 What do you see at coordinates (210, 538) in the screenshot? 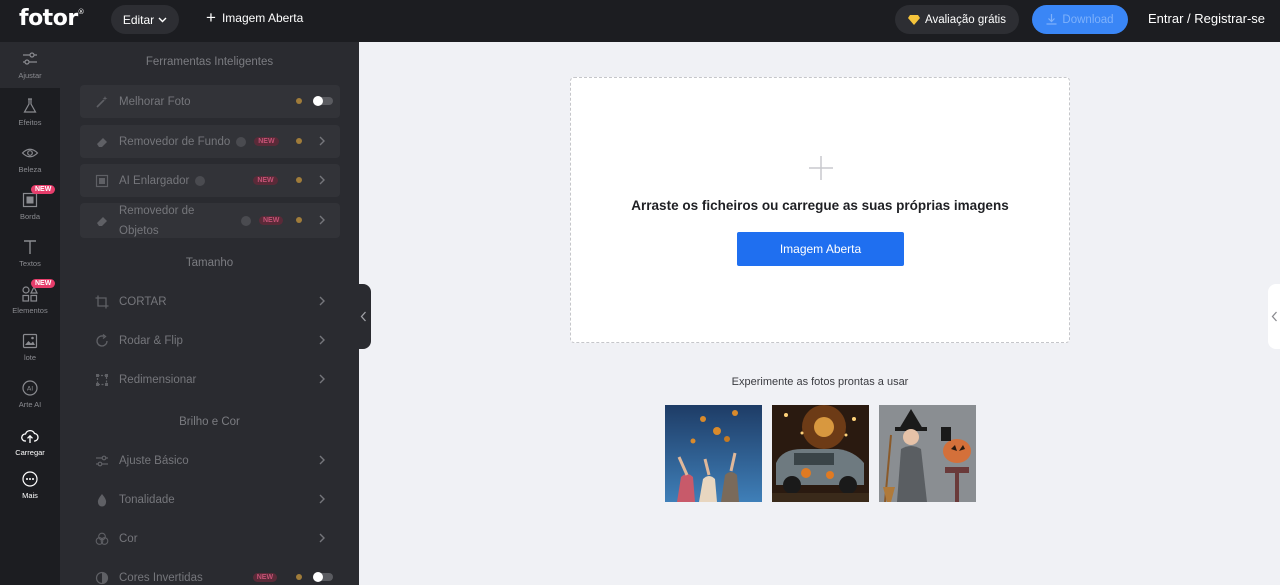
I see `tool-color: Cor` at bounding box center [210, 538].